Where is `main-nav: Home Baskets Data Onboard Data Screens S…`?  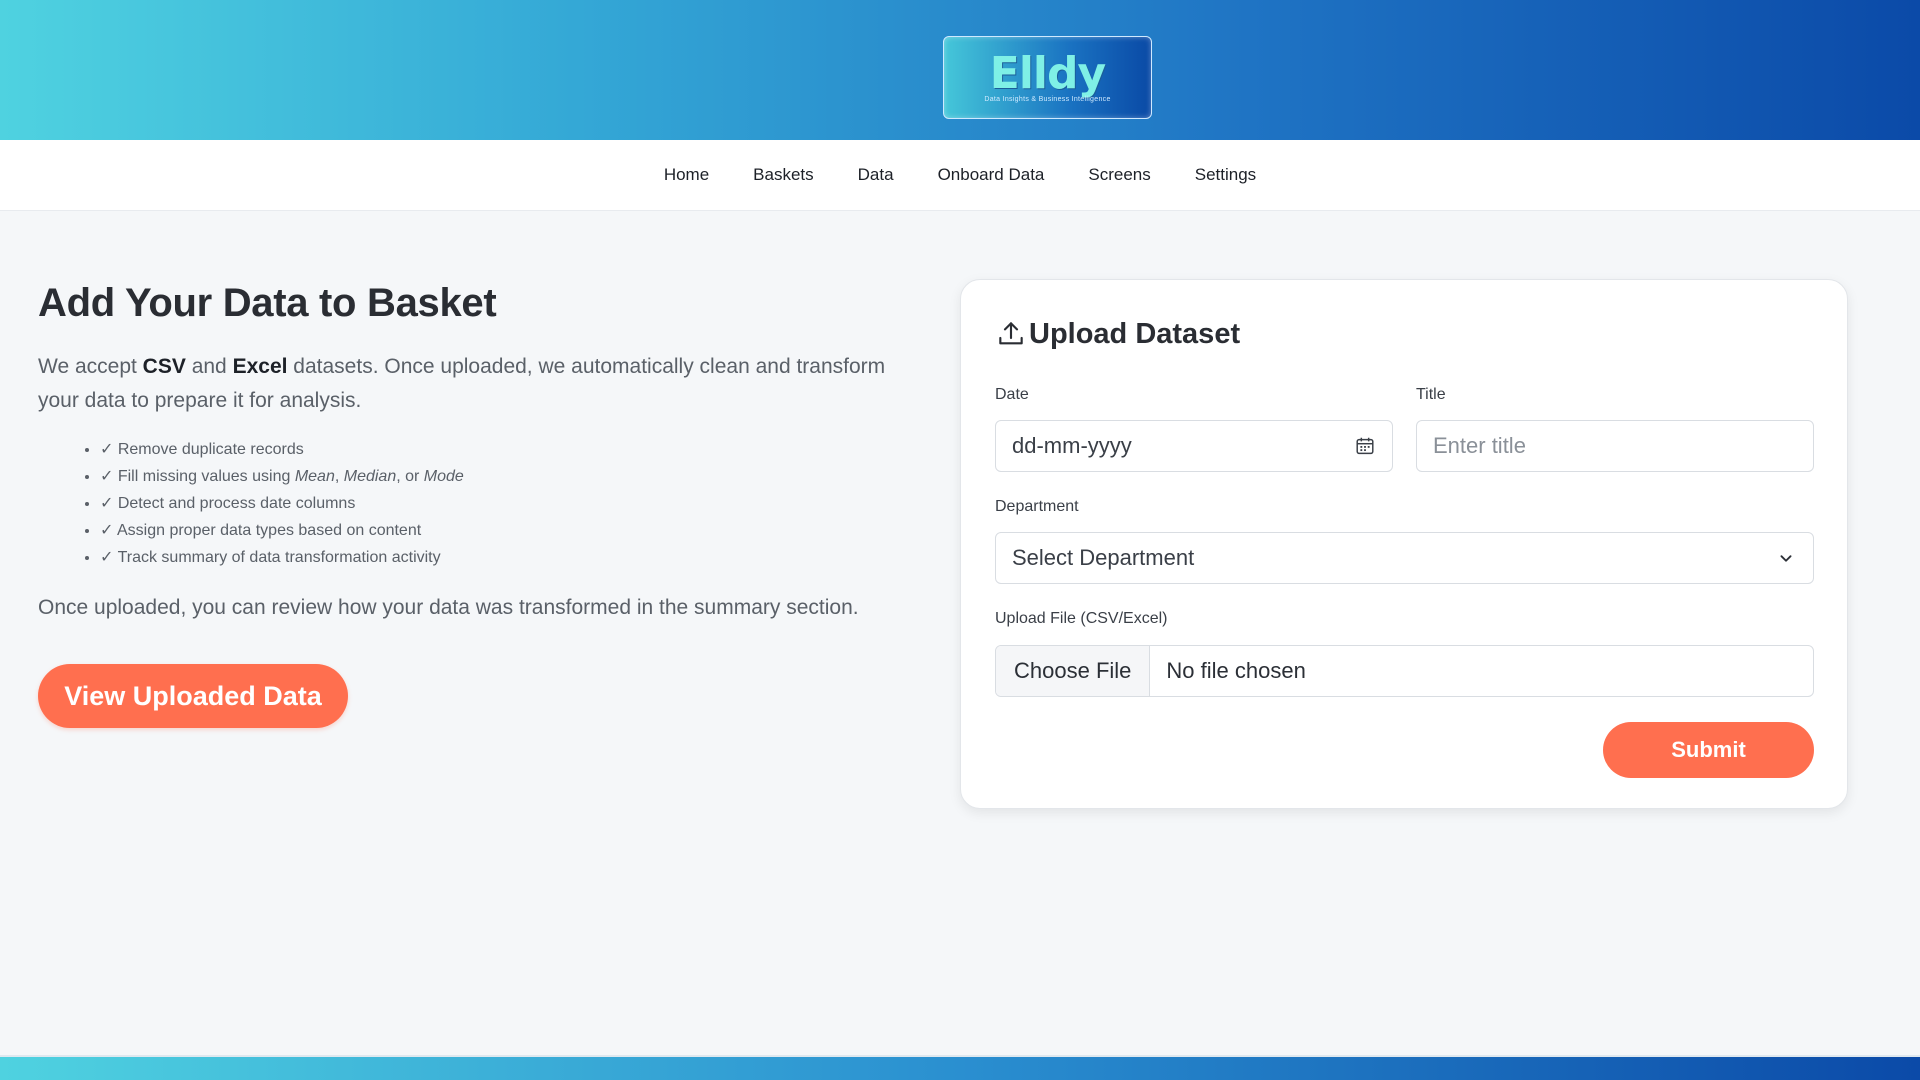
main-nav: Home Baskets Data Onboard Data Screens S… is located at coordinates (960, 175).